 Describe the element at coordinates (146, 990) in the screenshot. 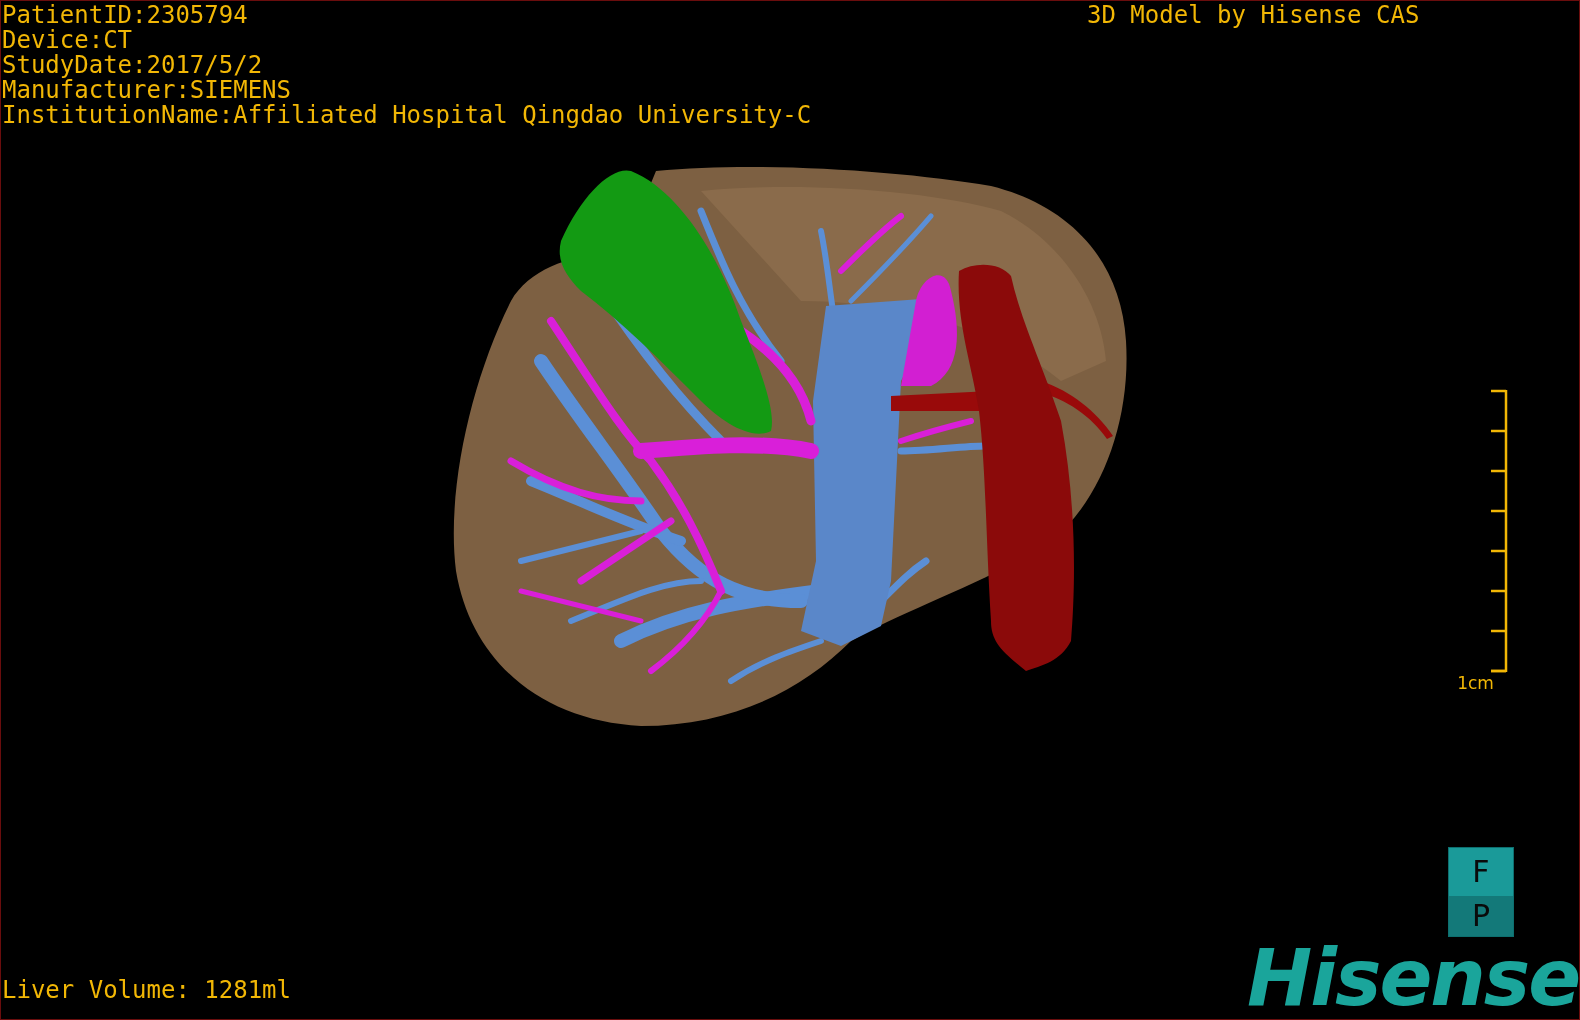

I see `liver-volume-text: Liver Volume: 1281ml` at that location.